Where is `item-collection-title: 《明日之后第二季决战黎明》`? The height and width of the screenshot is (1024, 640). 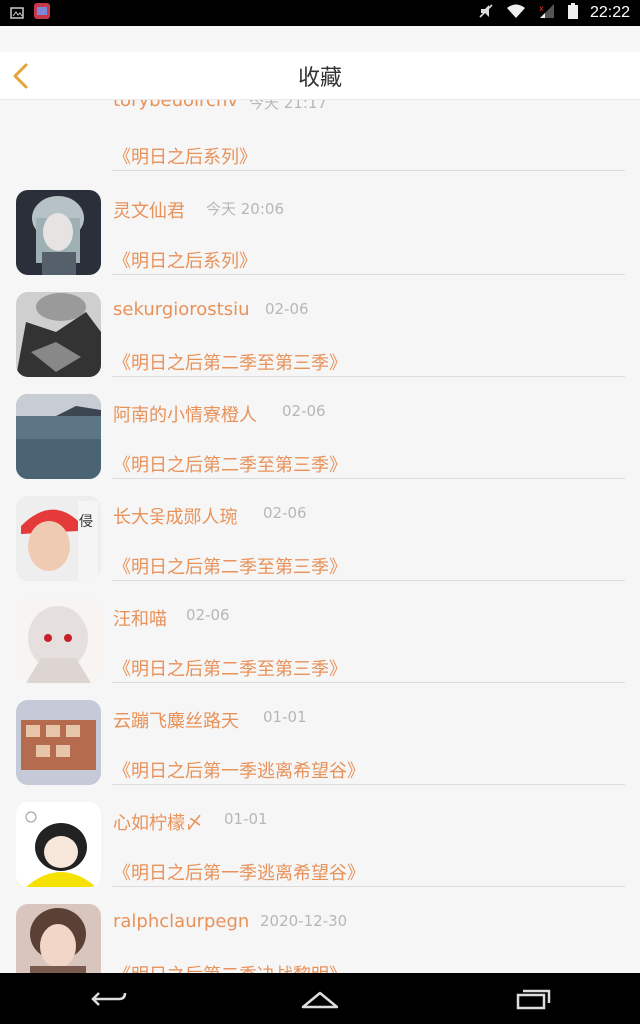
item-collection-title: 《明日之后第二季决战黎明》 is located at coordinates (230, 967).